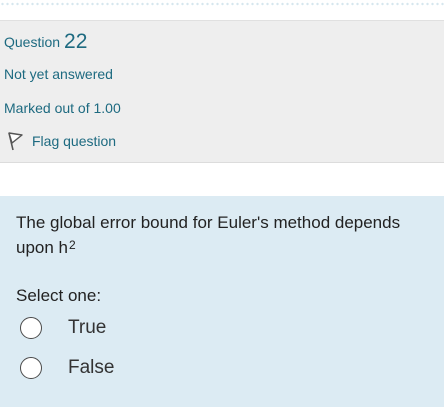  What do you see at coordinates (67, 368) in the screenshot?
I see `answer-option-false: False` at bounding box center [67, 368].